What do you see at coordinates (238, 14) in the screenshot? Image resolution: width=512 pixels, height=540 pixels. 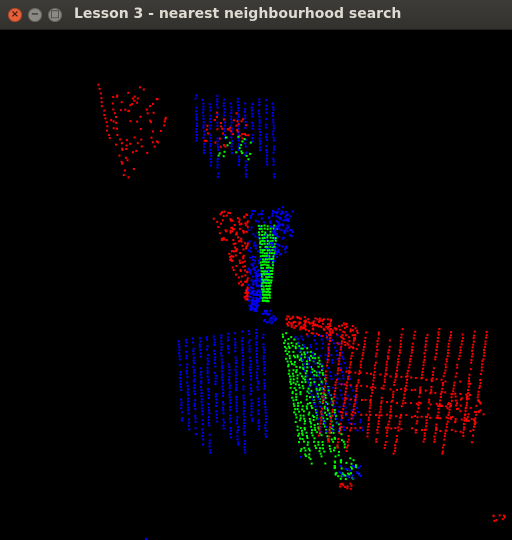 I see `window-title: Lesson 3 - nearest neighbourhood search` at bounding box center [238, 14].